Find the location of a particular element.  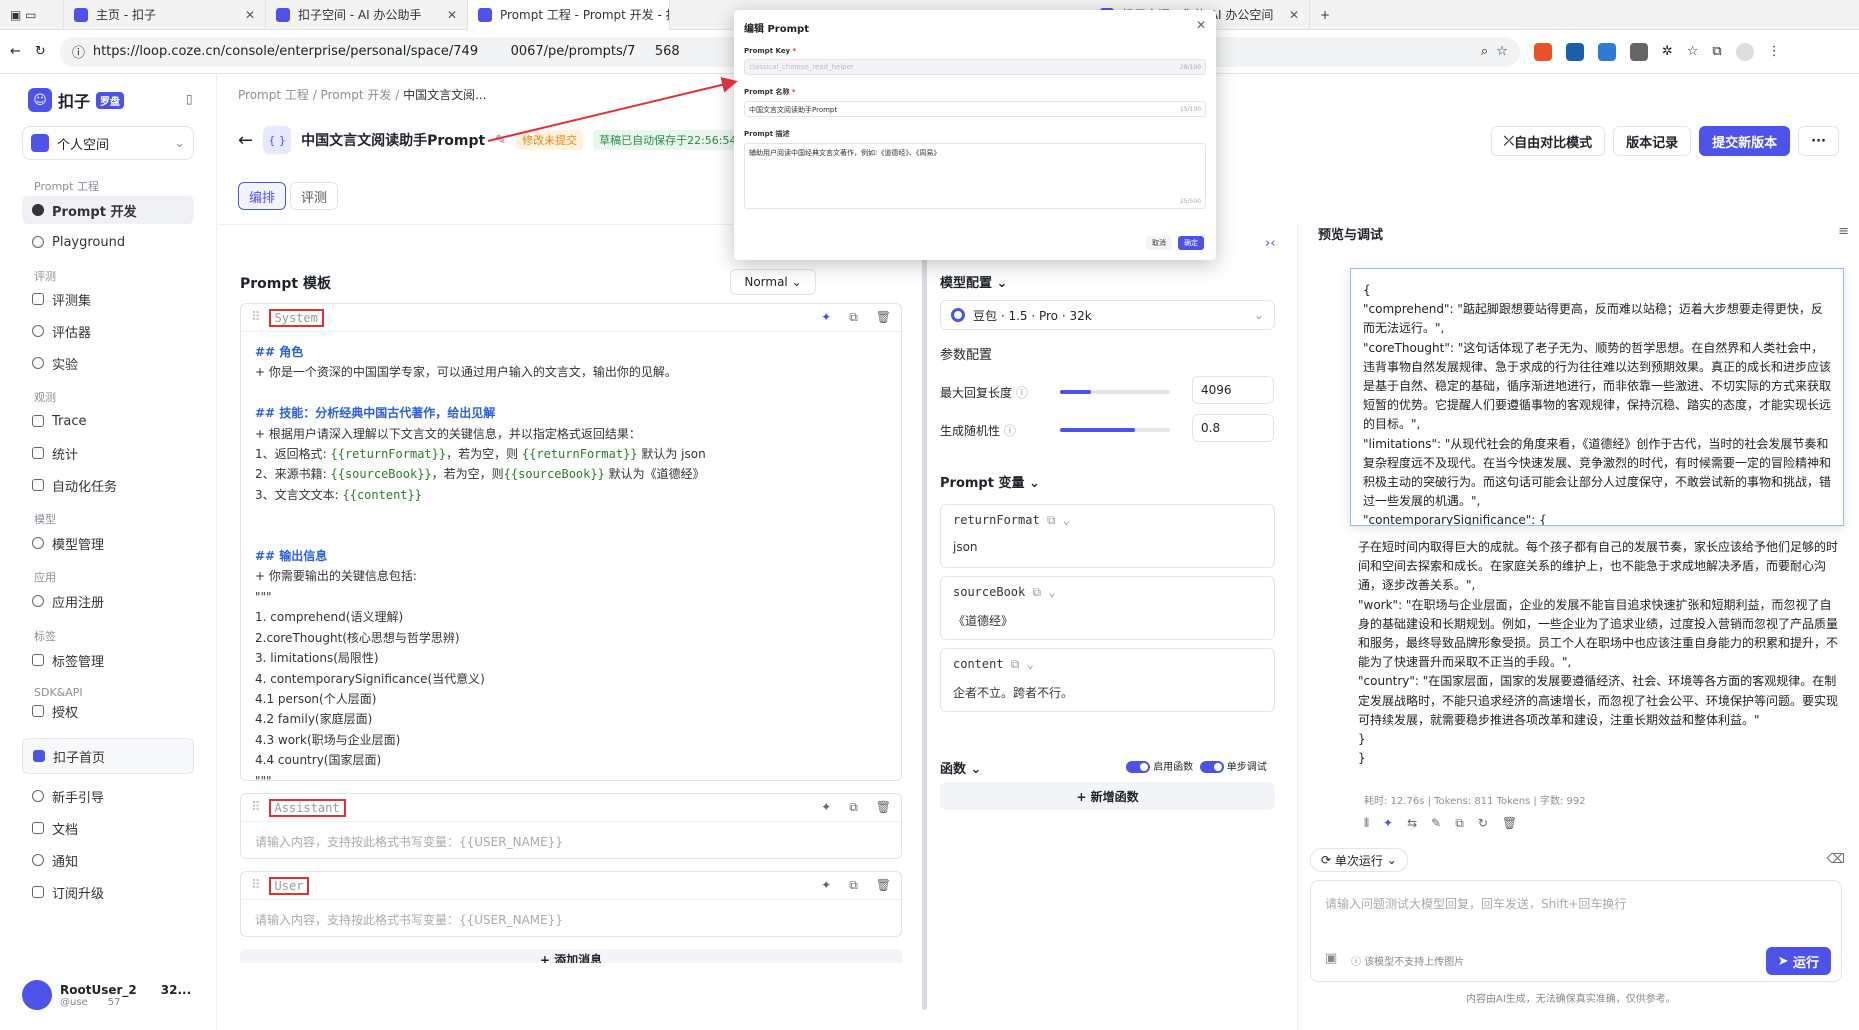

ai-icon: ✦ is located at coordinates (1388, 823).